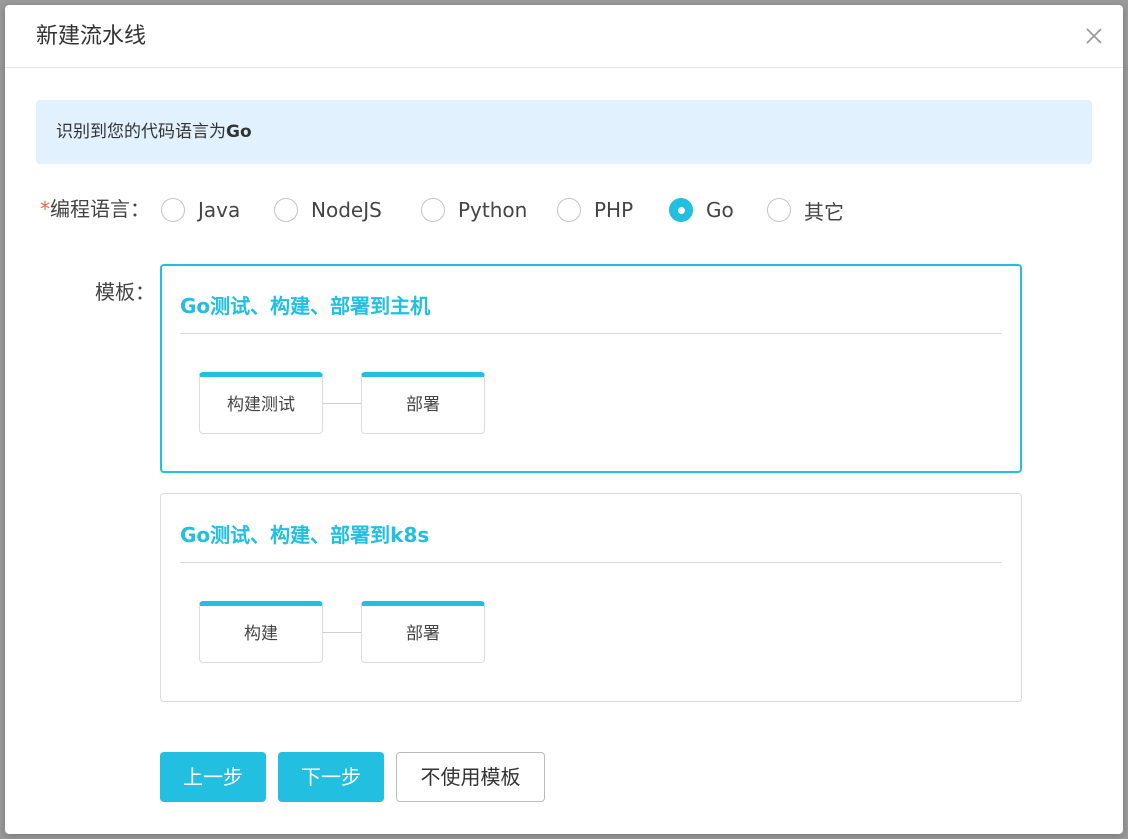  What do you see at coordinates (346, 210) in the screenshot?
I see `radio-label: NodeJS` at bounding box center [346, 210].